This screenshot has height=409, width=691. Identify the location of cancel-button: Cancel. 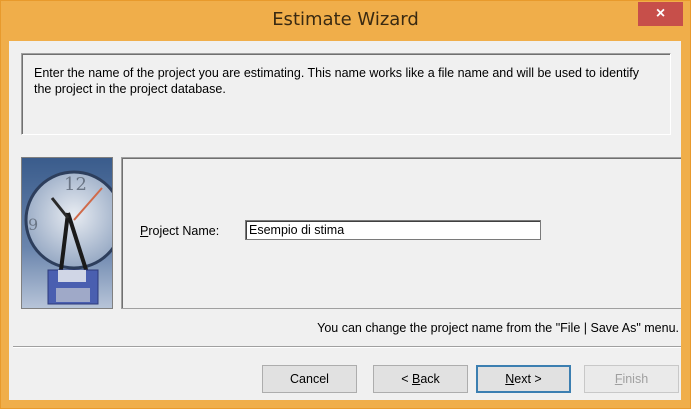
(309, 379).